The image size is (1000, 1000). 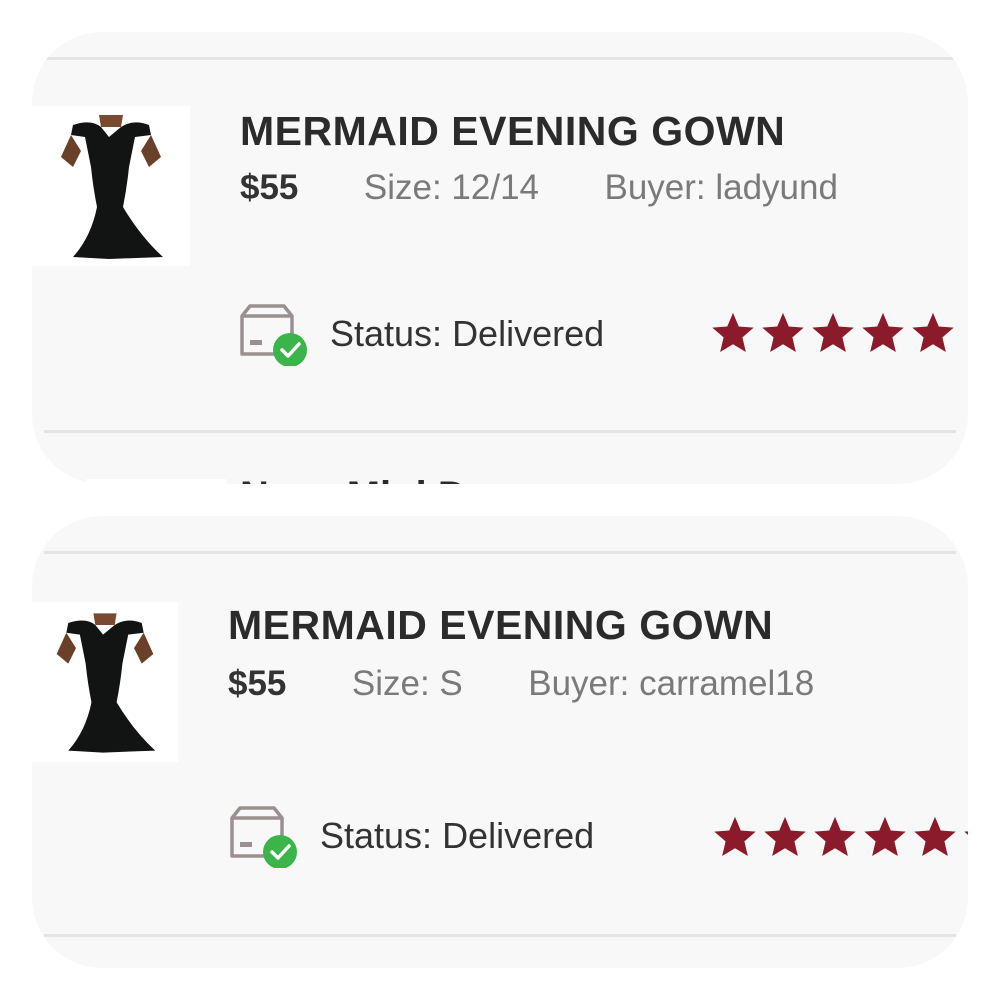 What do you see at coordinates (720, 187) in the screenshot?
I see `buyer-label: Buyer: ladyund` at bounding box center [720, 187].